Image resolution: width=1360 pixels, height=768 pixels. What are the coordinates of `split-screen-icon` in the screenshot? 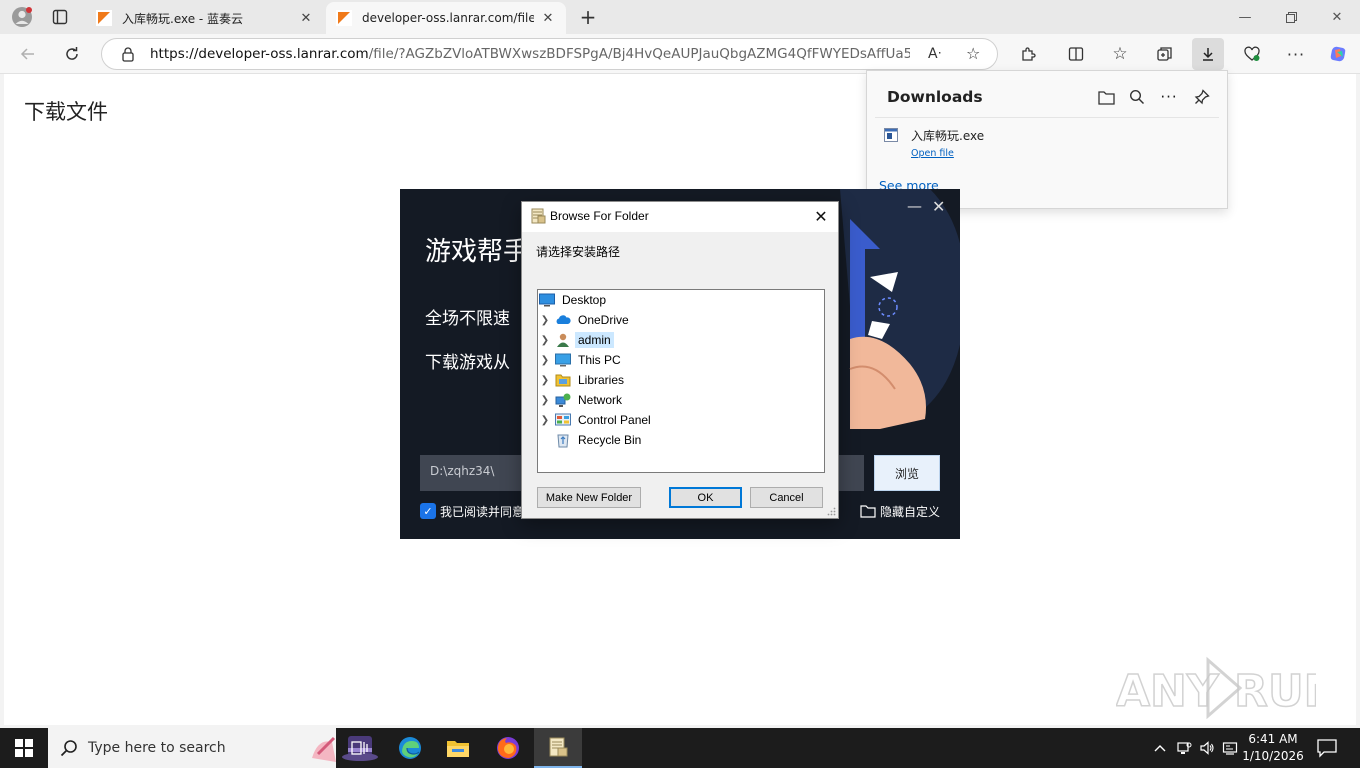 It's located at (1076, 54).